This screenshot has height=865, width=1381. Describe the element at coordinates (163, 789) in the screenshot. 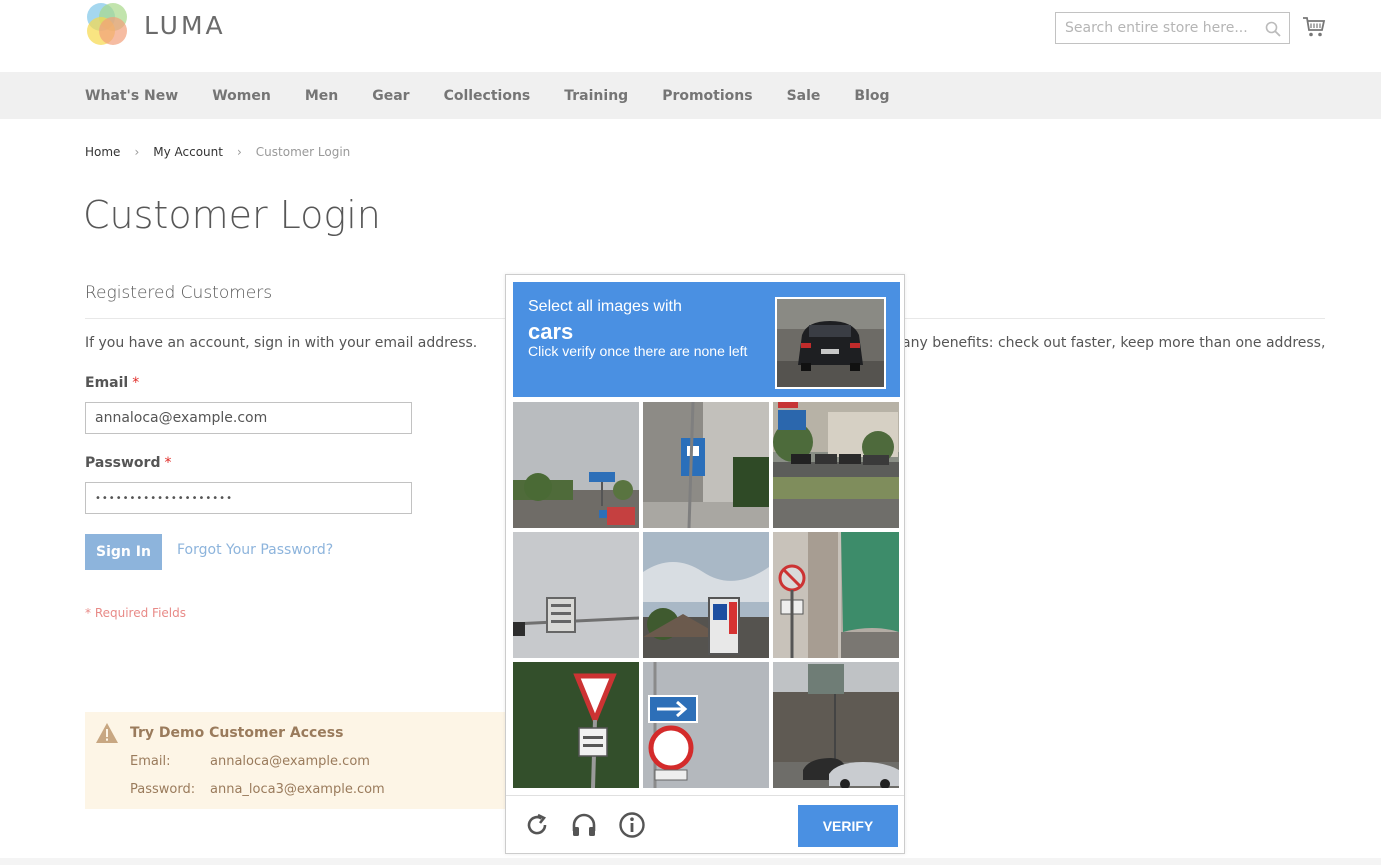

I see `demo-password-key: Password:` at that location.